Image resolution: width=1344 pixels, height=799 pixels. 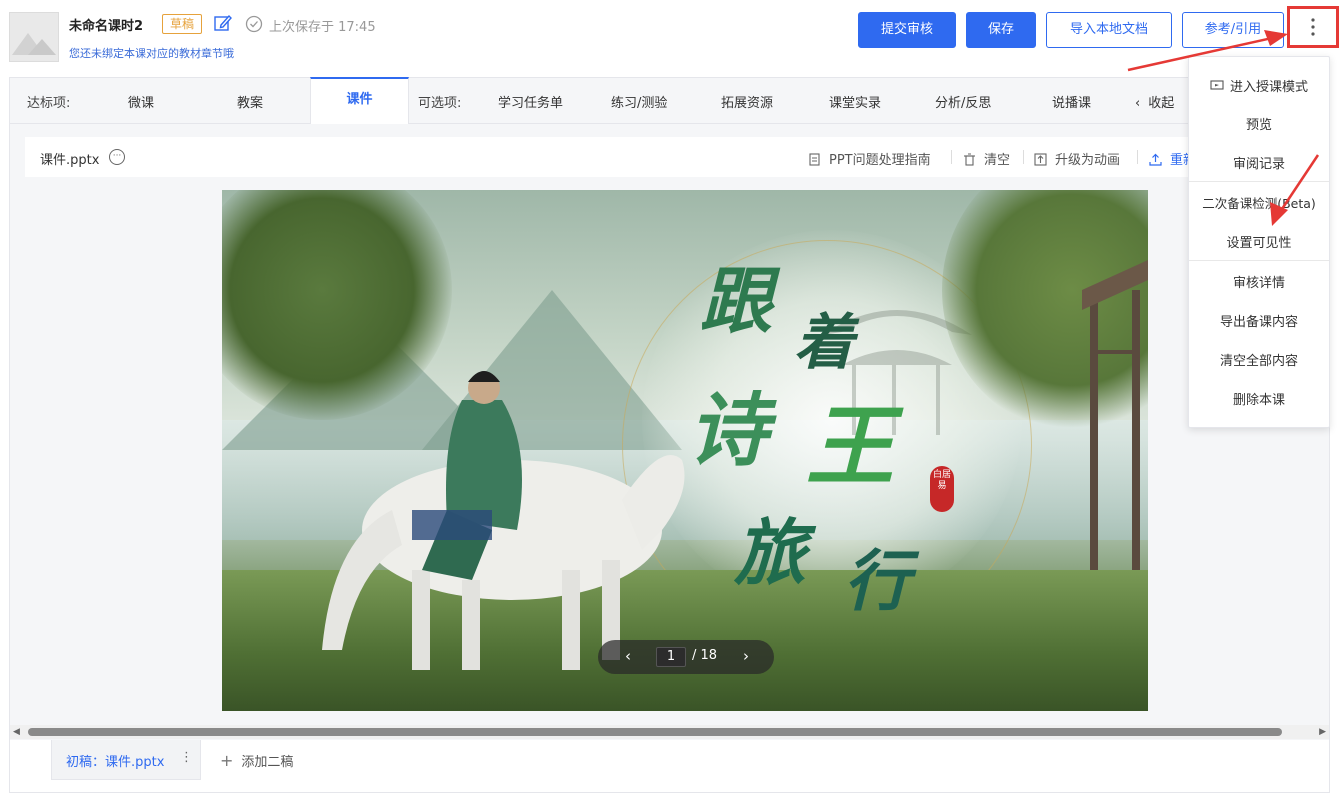 What do you see at coordinates (814, 159) in the screenshot?
I see `document-icon` at bounding box center [814, 159].